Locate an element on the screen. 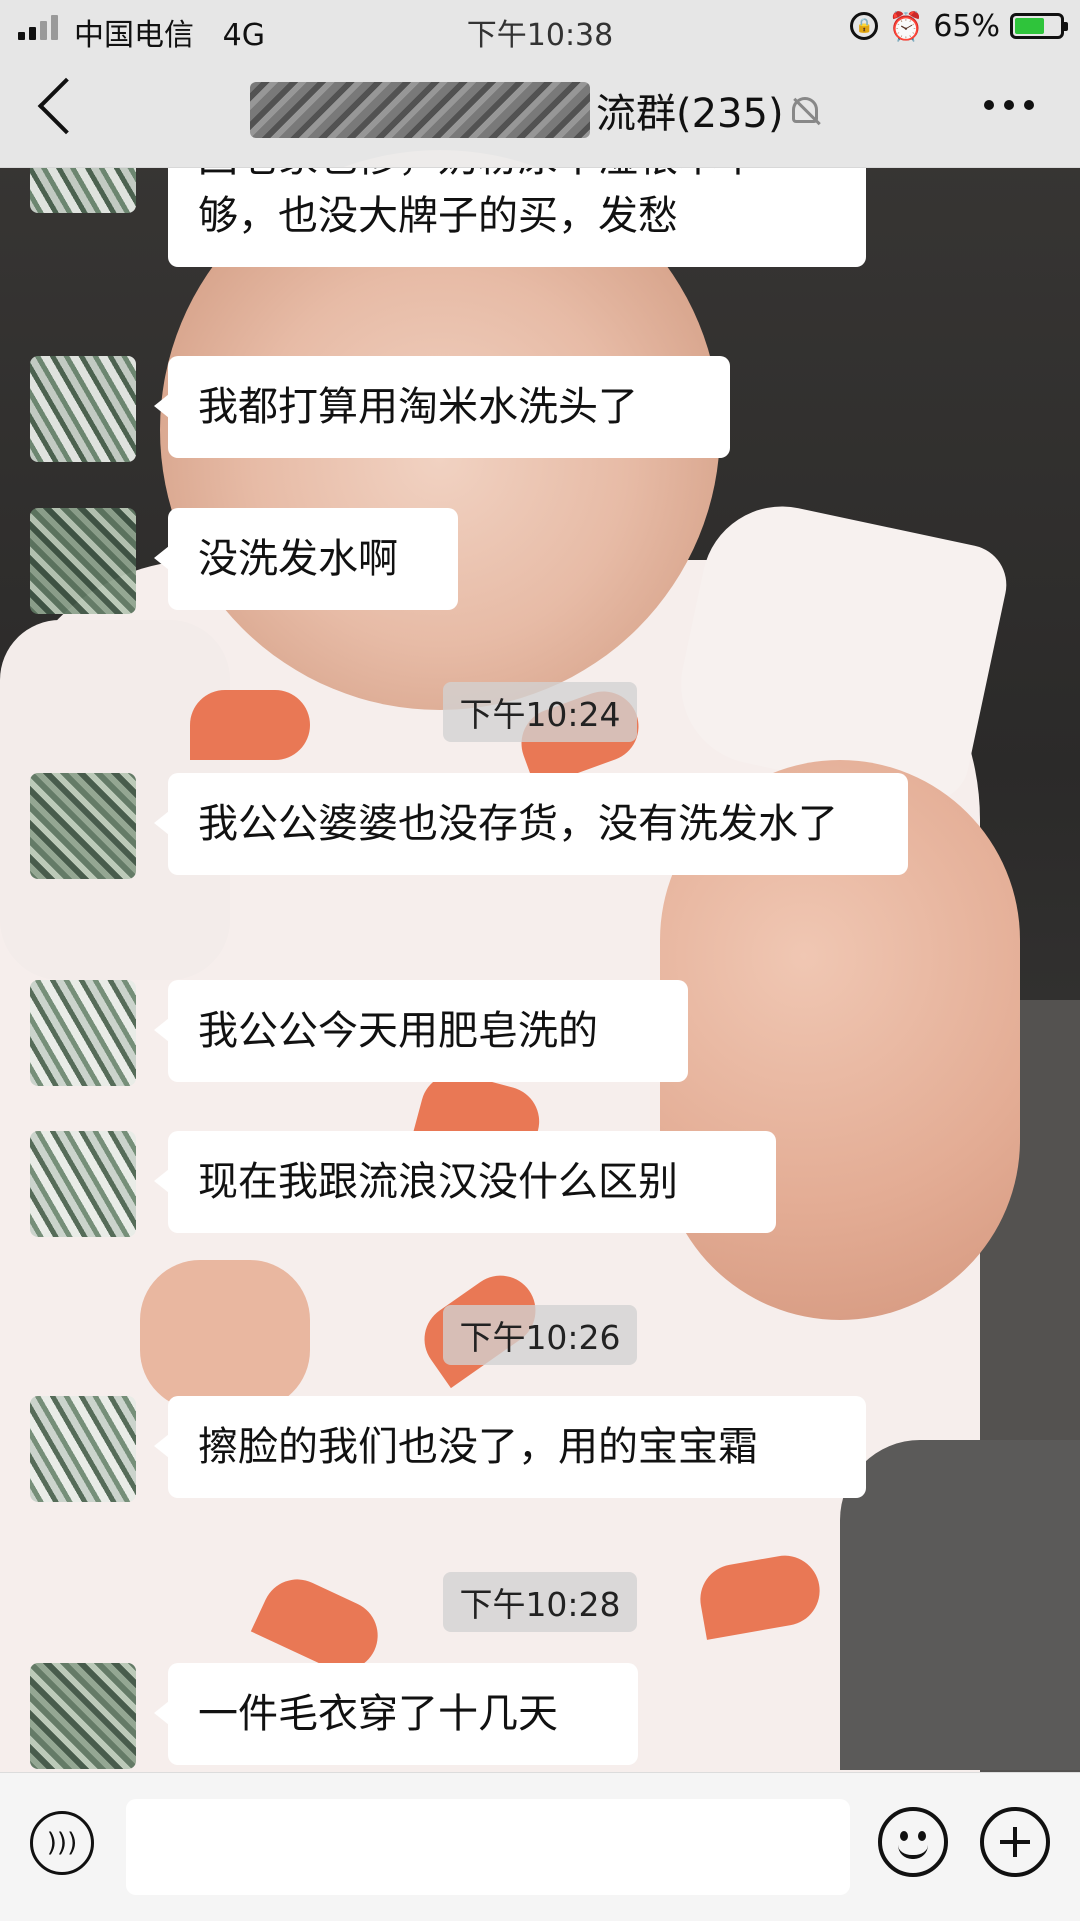 This screenshot has height=1921, width=1080. emoji-icon is located at coordinates (913, 1842).